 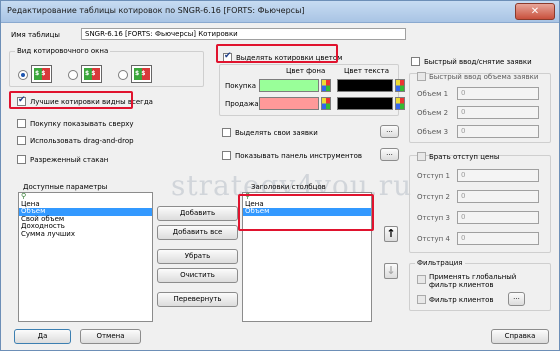 What do you see at coordinates (433, 132) in the screenshot?
I see `row-label: Объем 3` at bounding box center [433, 132].